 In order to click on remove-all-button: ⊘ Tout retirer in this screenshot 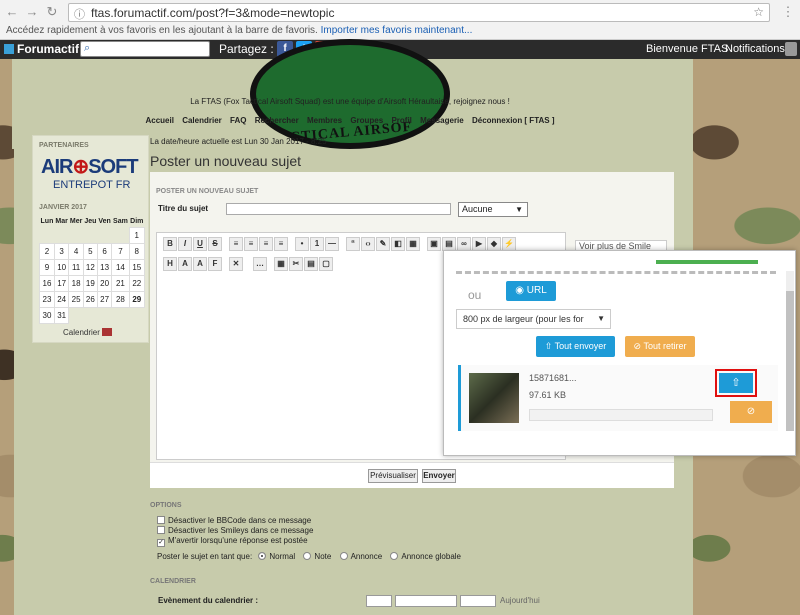, I will do `click(660, 346)`.